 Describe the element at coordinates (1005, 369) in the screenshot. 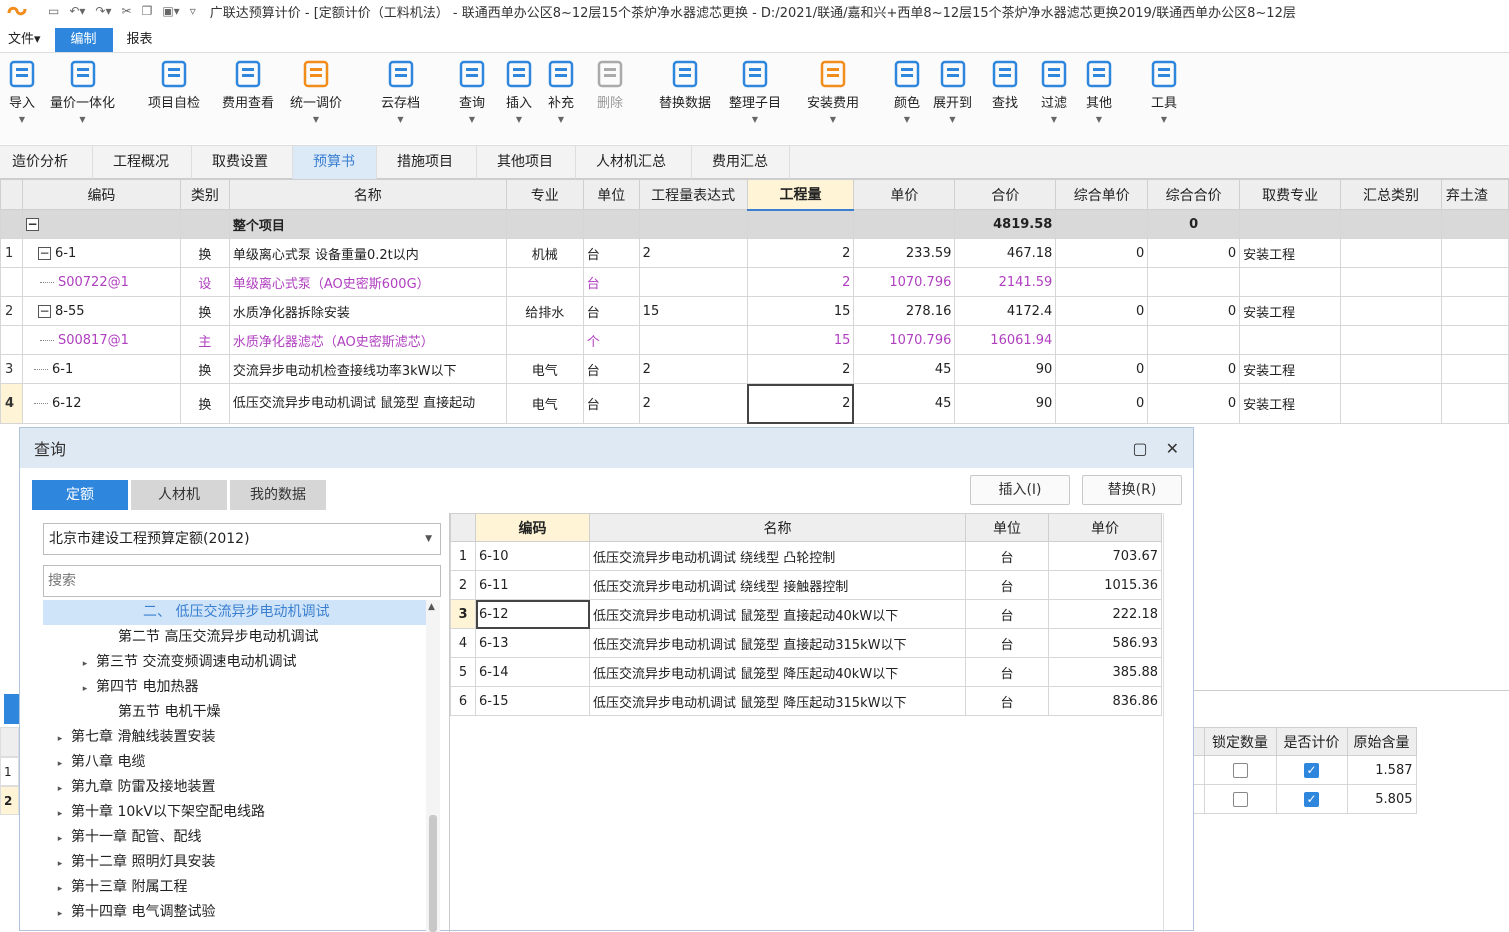

I see `total-cell: 90` at that location.